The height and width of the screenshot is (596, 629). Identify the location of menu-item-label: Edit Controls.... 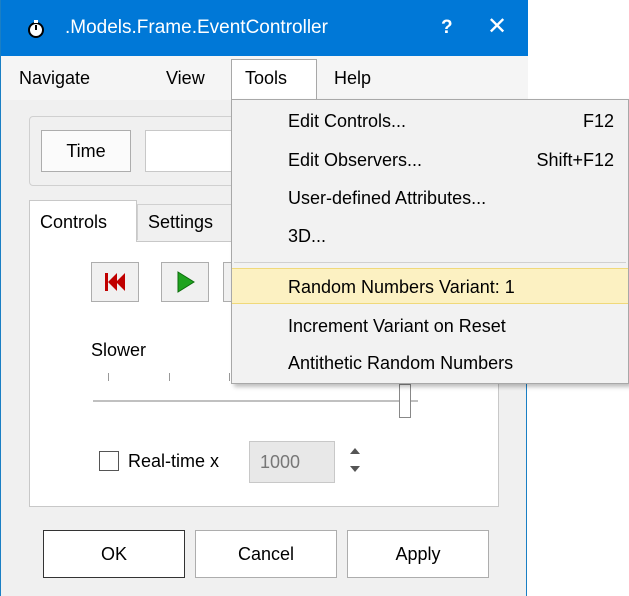
(347, 121).